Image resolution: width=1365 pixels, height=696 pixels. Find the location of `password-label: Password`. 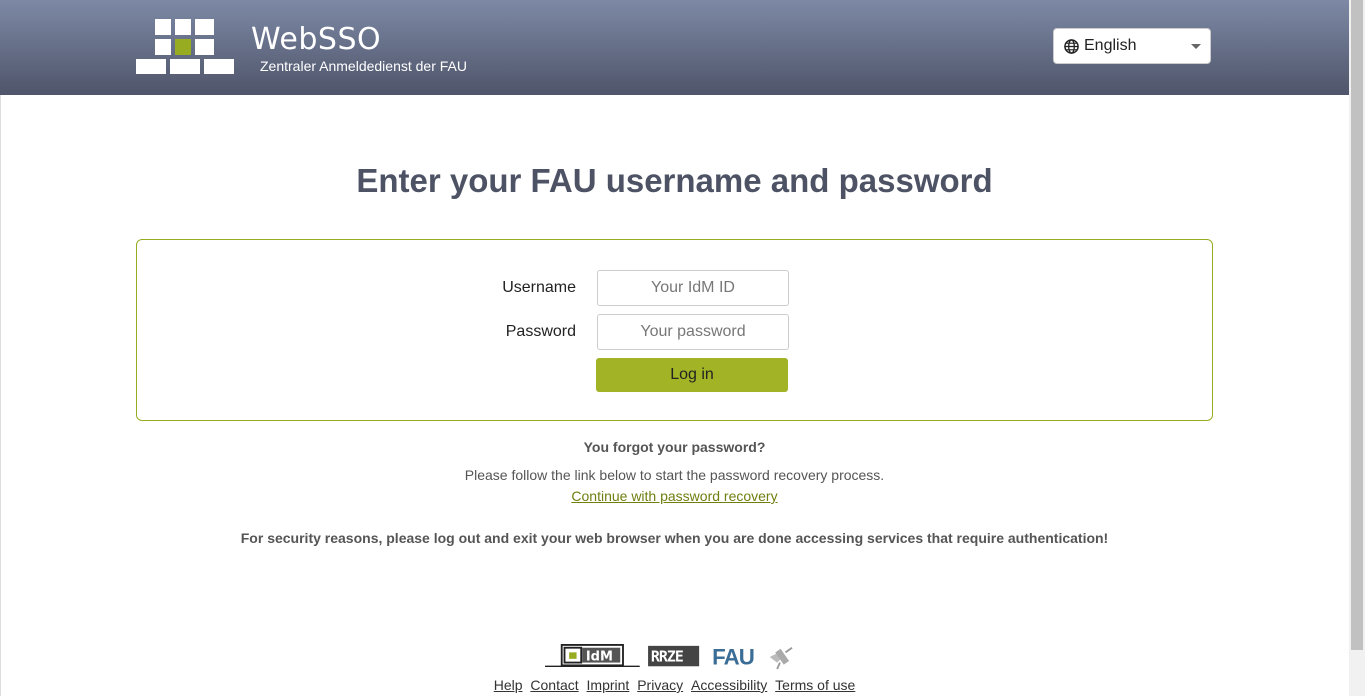

password-label: Password is located at coordinates (540, 331).